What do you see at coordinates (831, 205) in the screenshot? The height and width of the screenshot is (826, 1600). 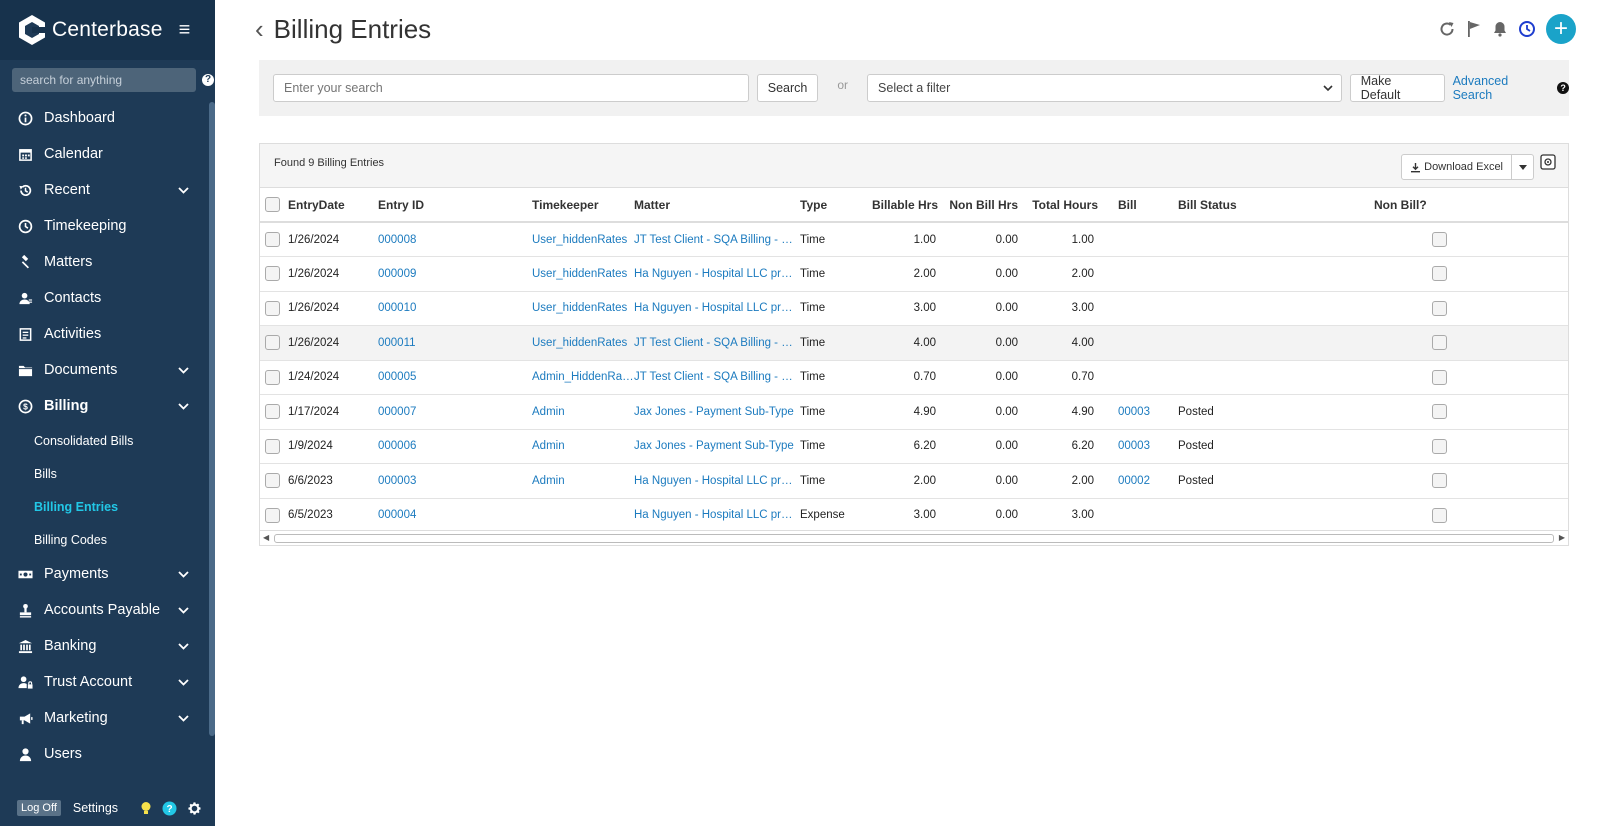 I see `column-header-type: Type` at bounding box center [831, 205].